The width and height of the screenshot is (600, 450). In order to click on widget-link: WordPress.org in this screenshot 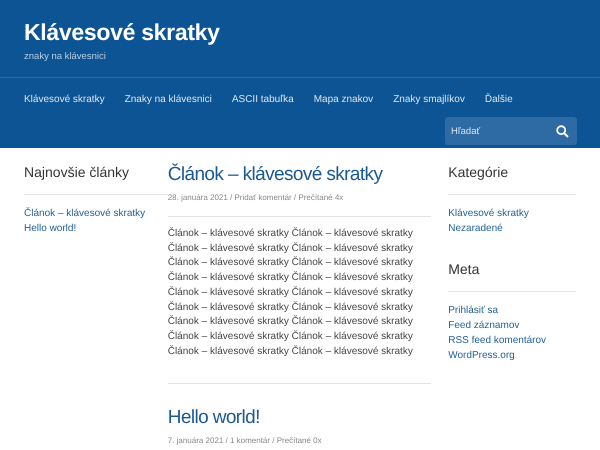, I will do `click(512, 355)`.